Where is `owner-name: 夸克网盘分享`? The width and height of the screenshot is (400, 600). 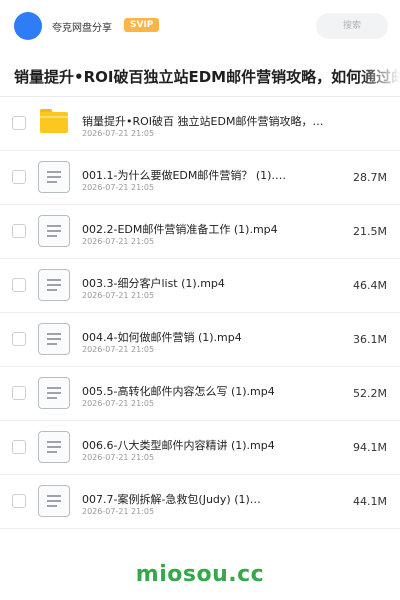 owner-name: 夸克网盘分享 is located at coordinates (82, 28).